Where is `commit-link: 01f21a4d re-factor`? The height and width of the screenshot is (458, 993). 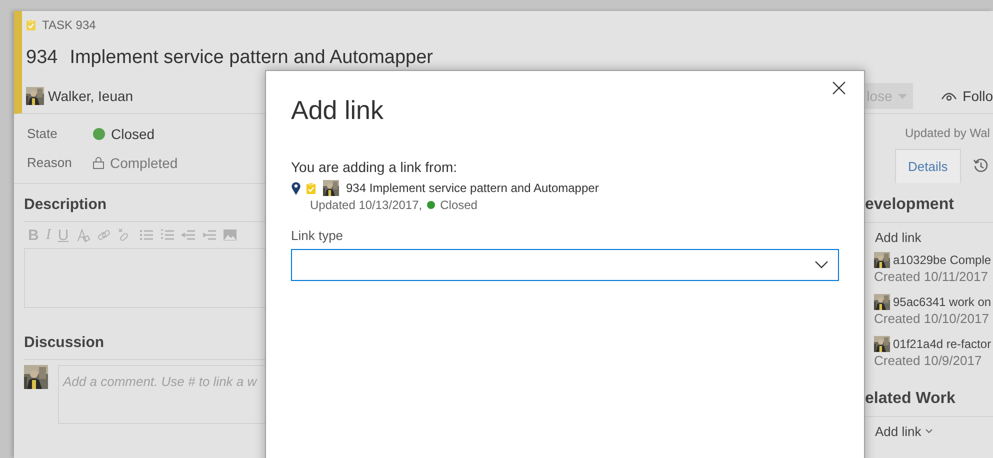 commit-link: 01f21a4d re-factor is located at coordinates (942, 344).